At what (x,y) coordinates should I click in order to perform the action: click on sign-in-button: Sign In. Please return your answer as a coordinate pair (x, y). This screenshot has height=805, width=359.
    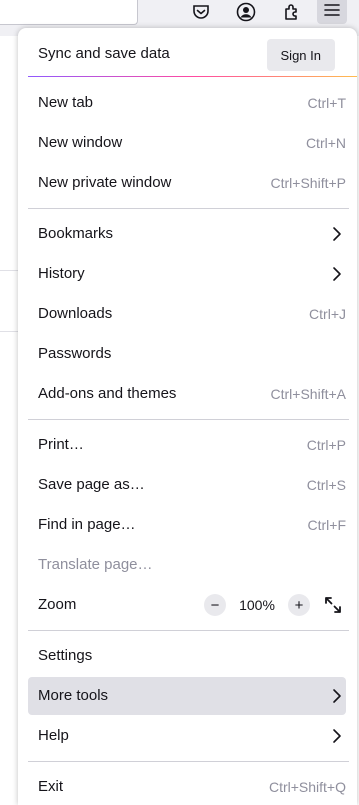
    Looking at the image, I should click on (300, 55).